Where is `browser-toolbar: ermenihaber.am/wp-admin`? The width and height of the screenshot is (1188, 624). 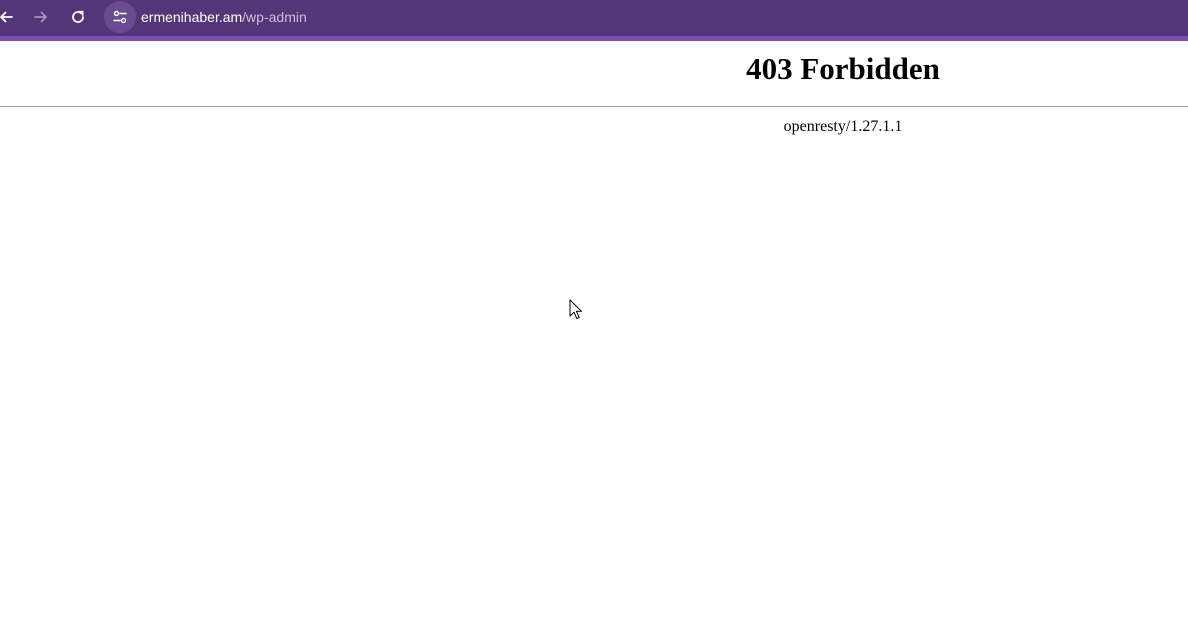
browser-toolbar: ermenihaber.am/wp-admin is located at coordinates (594, 20).